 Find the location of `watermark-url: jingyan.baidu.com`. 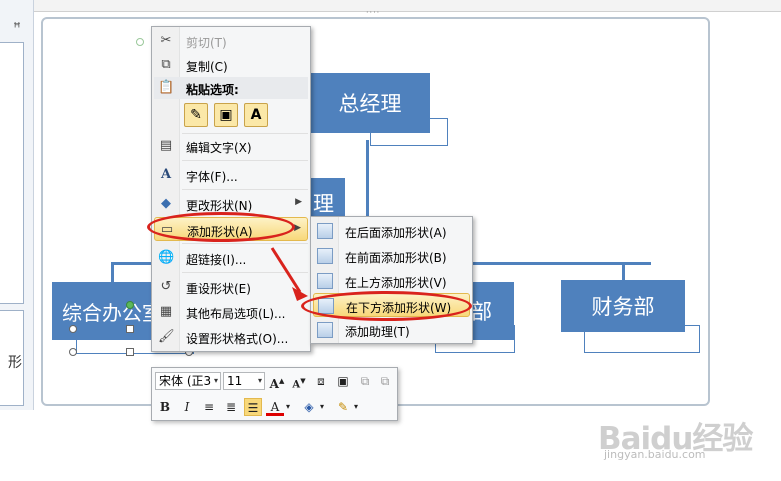

watermark-url: jingyan.baidu.com is located at coordinates (655, 454).